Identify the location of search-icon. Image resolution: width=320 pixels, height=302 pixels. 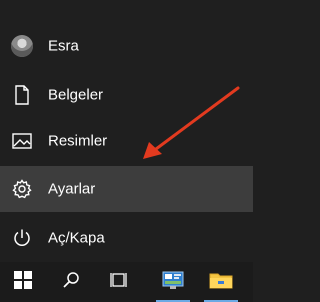
(71, 282).